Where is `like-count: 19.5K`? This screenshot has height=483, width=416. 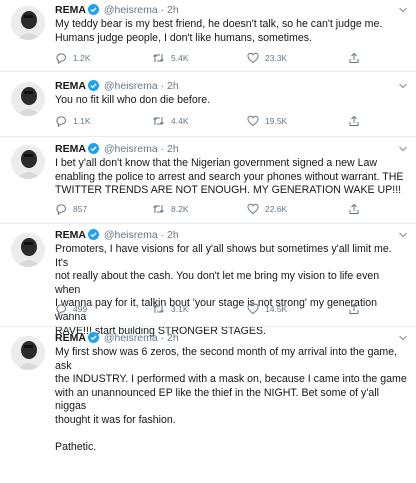
like-count: 19.5K is located at coordinates (276, 121).